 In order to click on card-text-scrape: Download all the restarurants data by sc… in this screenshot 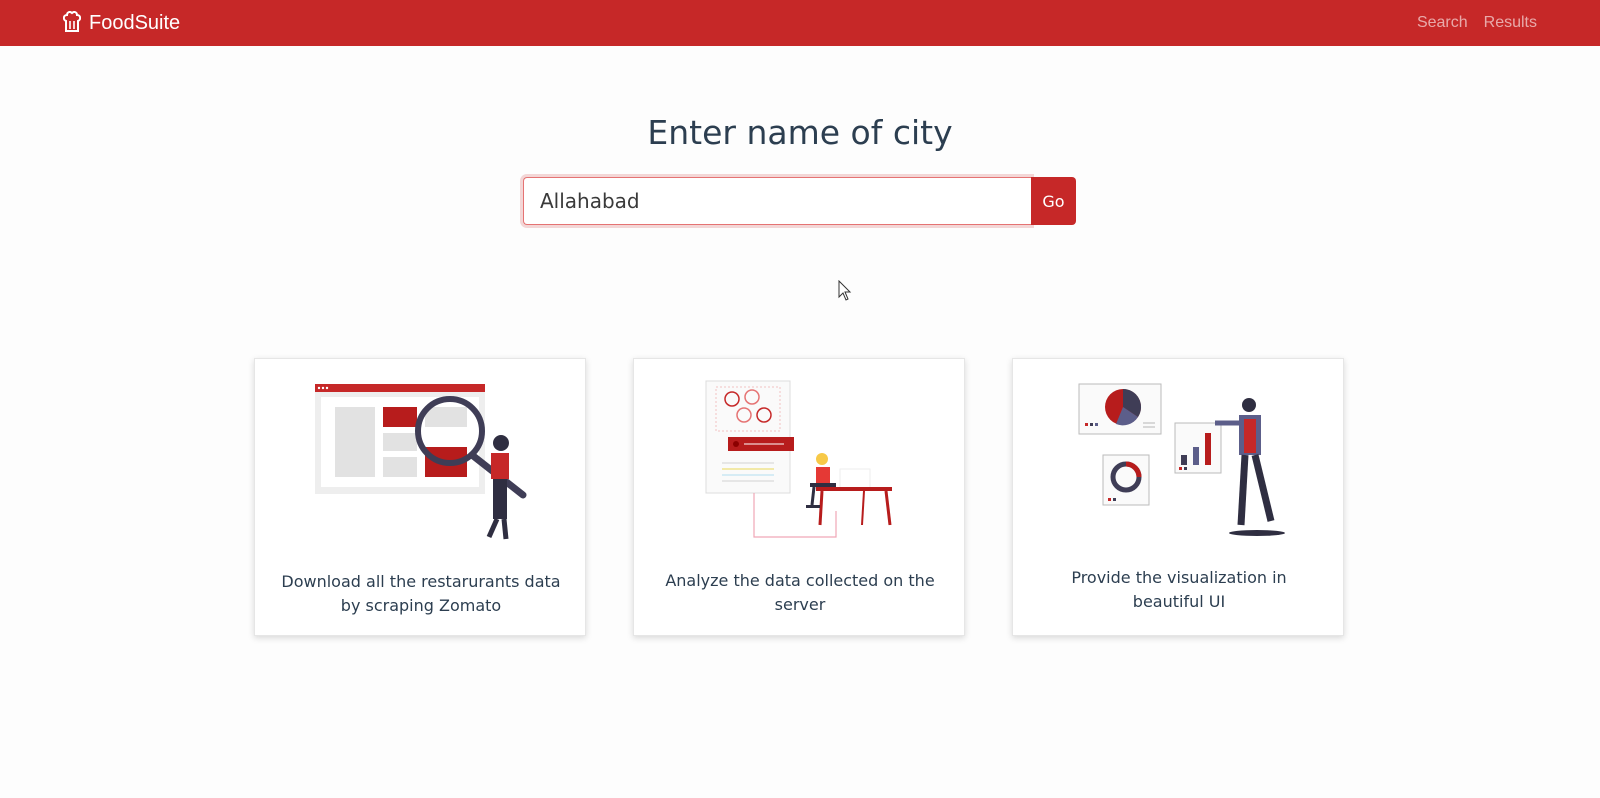, I will do `click(421, 593)`.